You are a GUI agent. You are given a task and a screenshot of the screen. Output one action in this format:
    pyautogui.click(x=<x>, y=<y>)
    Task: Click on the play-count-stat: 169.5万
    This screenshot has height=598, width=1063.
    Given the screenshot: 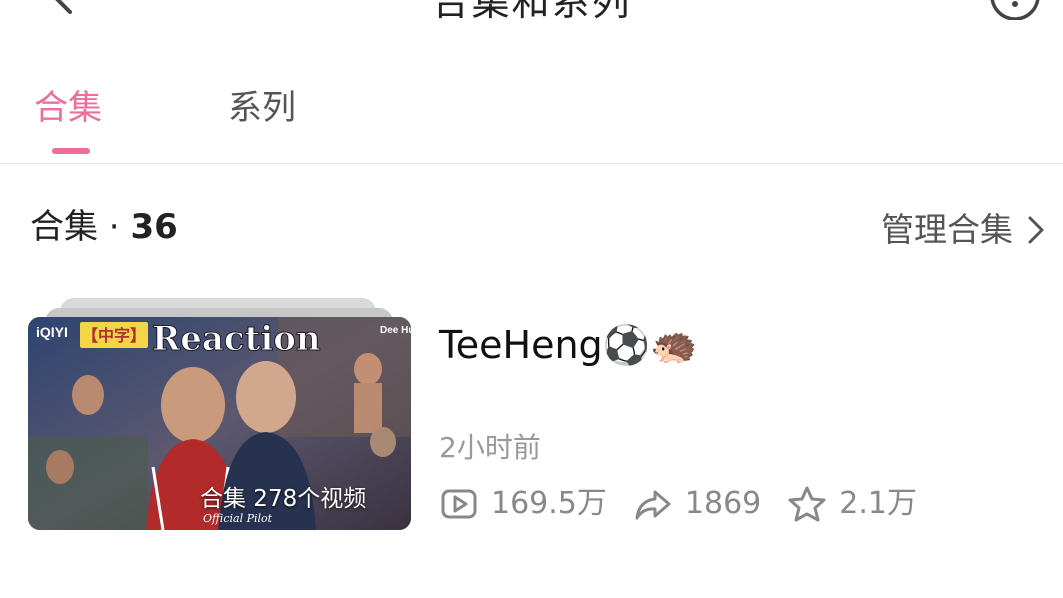 What is the action you would take?
    pyautogui.click(x=523, y=504)
    